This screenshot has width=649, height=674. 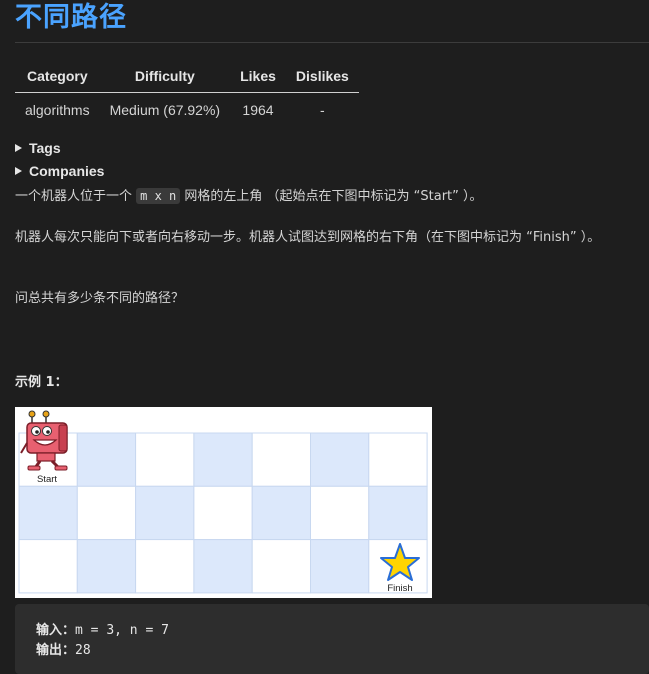 What do you see at coordinates (332, 42) in the screenshot?
I see `title-divider` at bounding box center [332, 42].